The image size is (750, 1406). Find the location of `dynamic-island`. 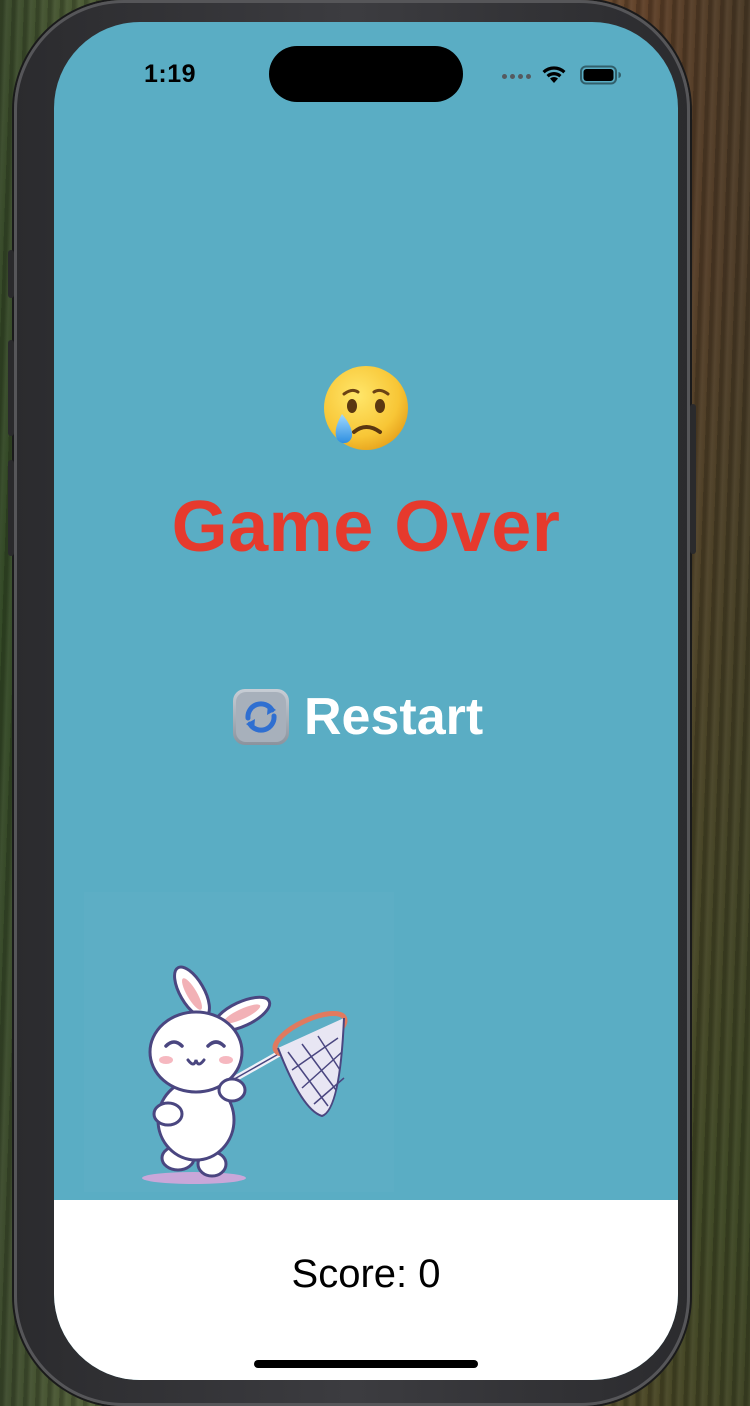

dynamic-island is located at coordinates (366, 74).